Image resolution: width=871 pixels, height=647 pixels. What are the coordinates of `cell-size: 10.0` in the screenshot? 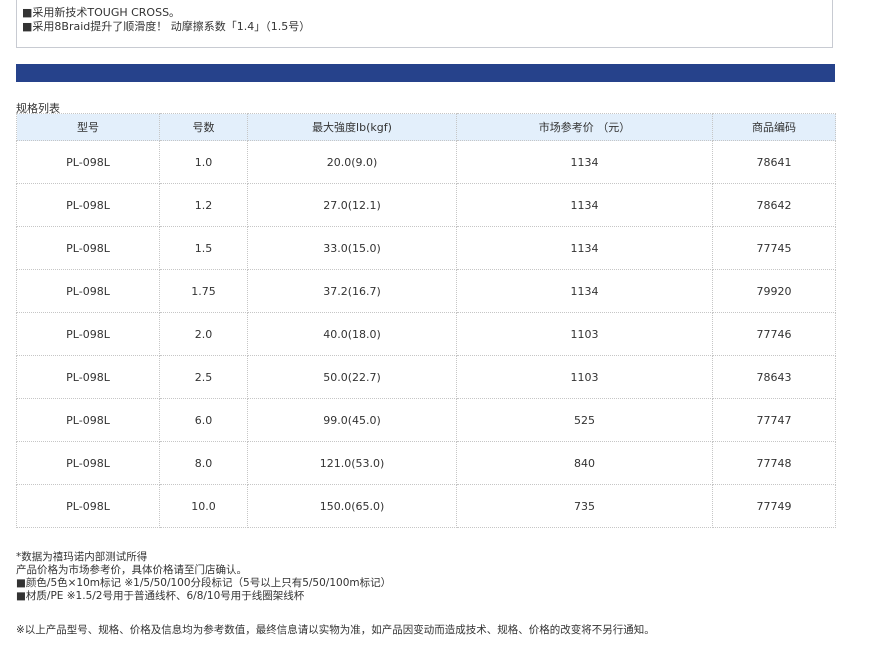 It's located at (203, 506).